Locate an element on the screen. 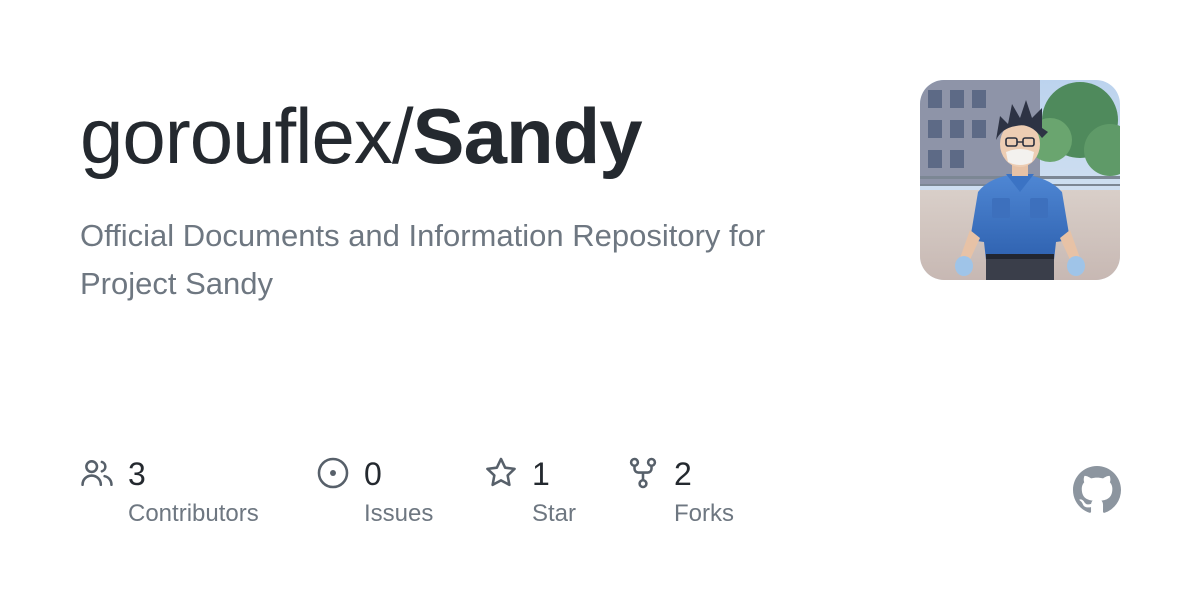 The height and width of the screenshot is (600, 1200). people-icon is located at coordinates (97, 473).